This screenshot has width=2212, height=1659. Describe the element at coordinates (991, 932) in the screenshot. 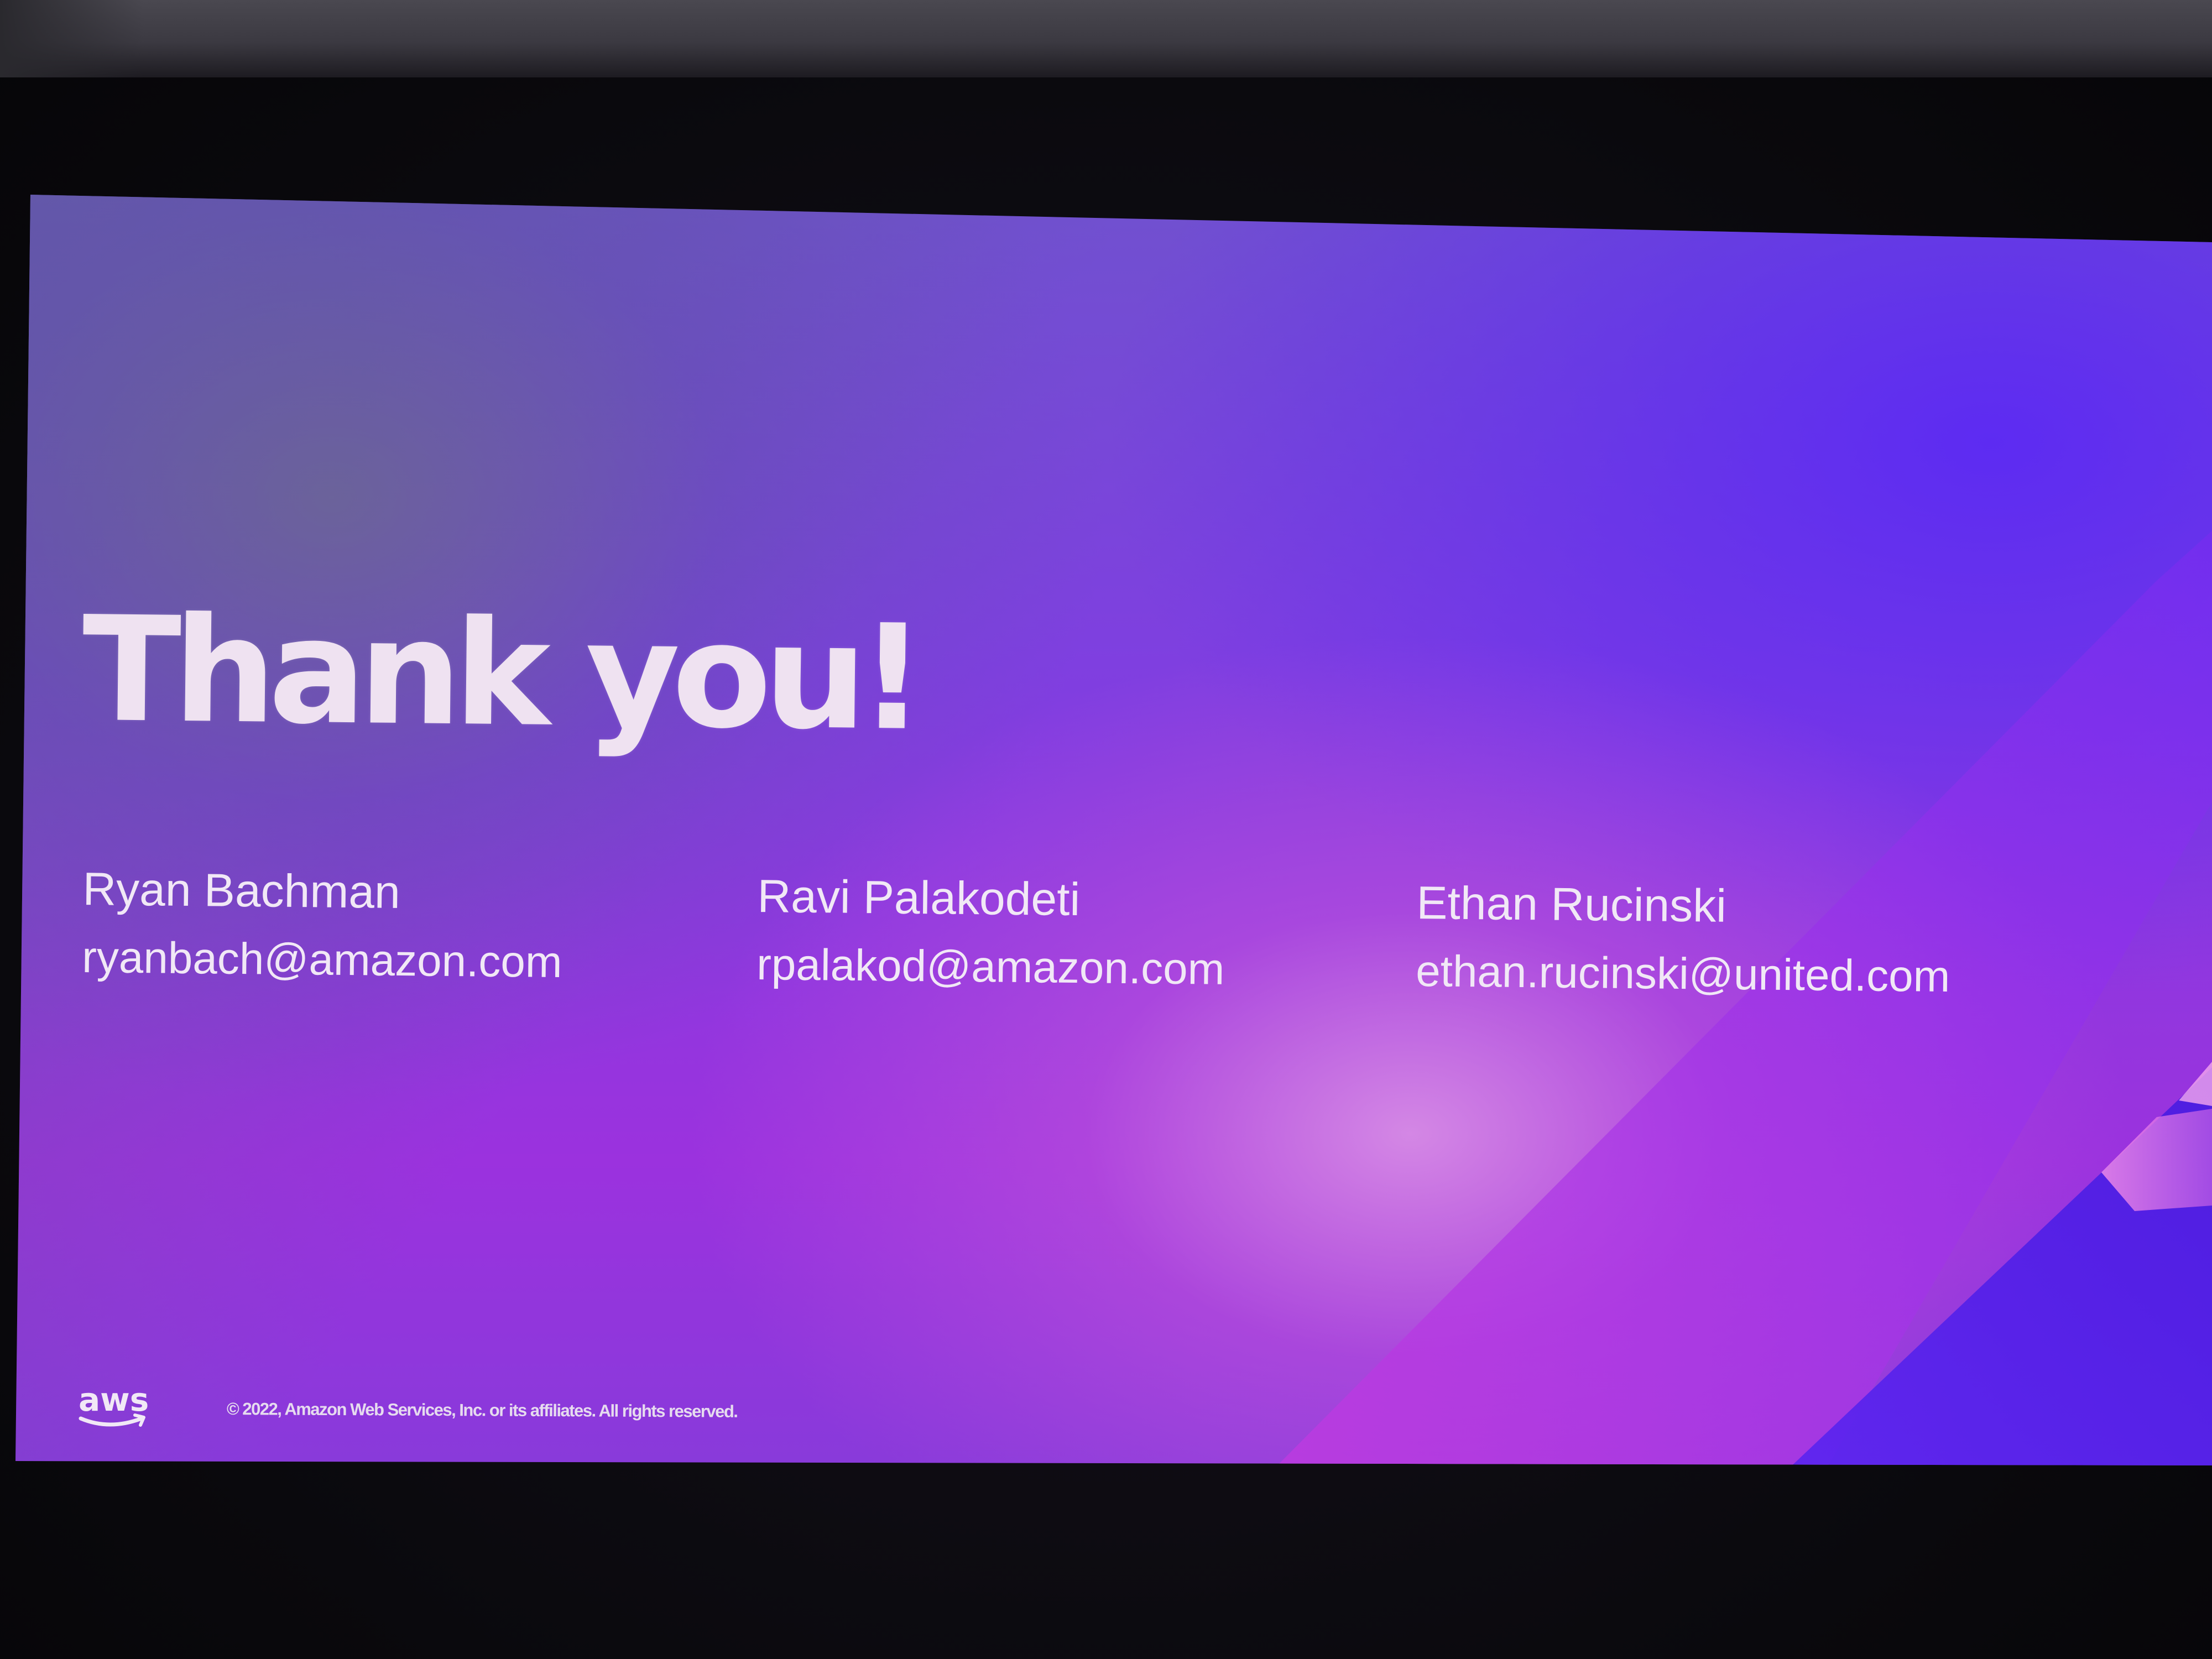

I see `contact-card: Ravi Palakodeti rpalakod@amazon.com` at that location.